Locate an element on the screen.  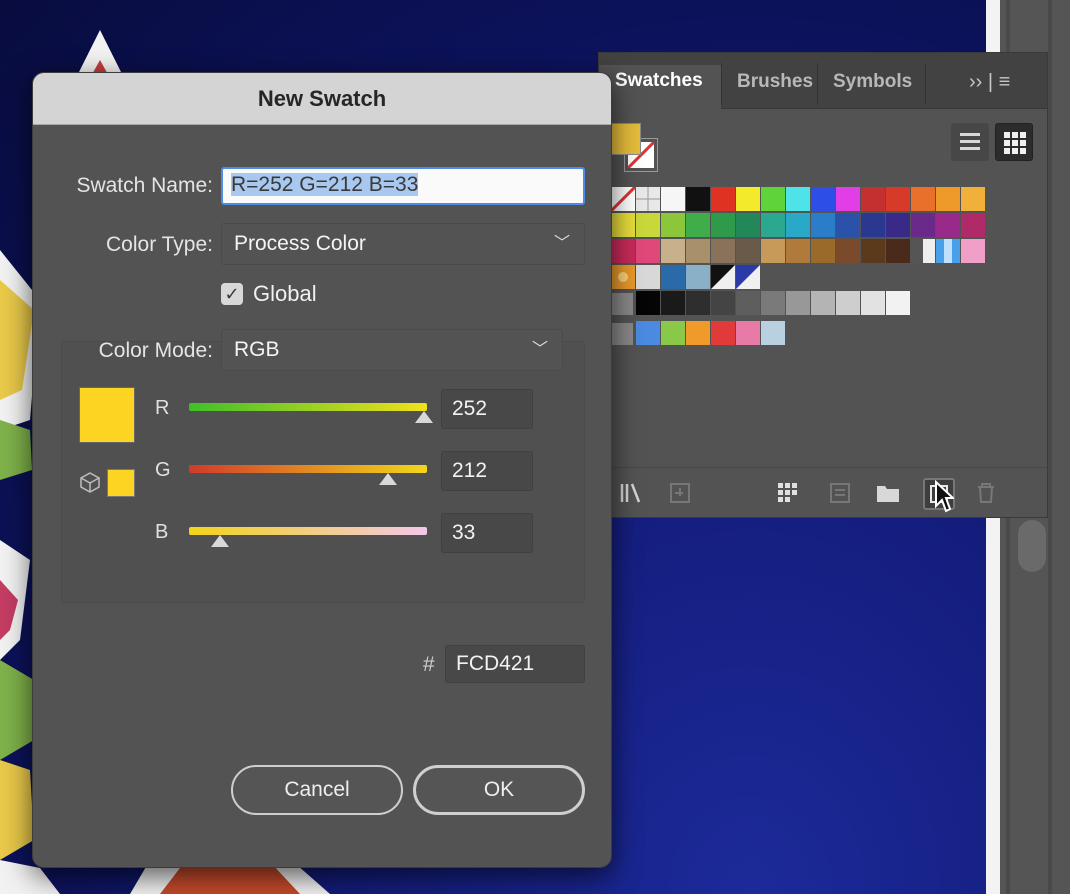
green-slider-track is located at coordinates (308, 469).